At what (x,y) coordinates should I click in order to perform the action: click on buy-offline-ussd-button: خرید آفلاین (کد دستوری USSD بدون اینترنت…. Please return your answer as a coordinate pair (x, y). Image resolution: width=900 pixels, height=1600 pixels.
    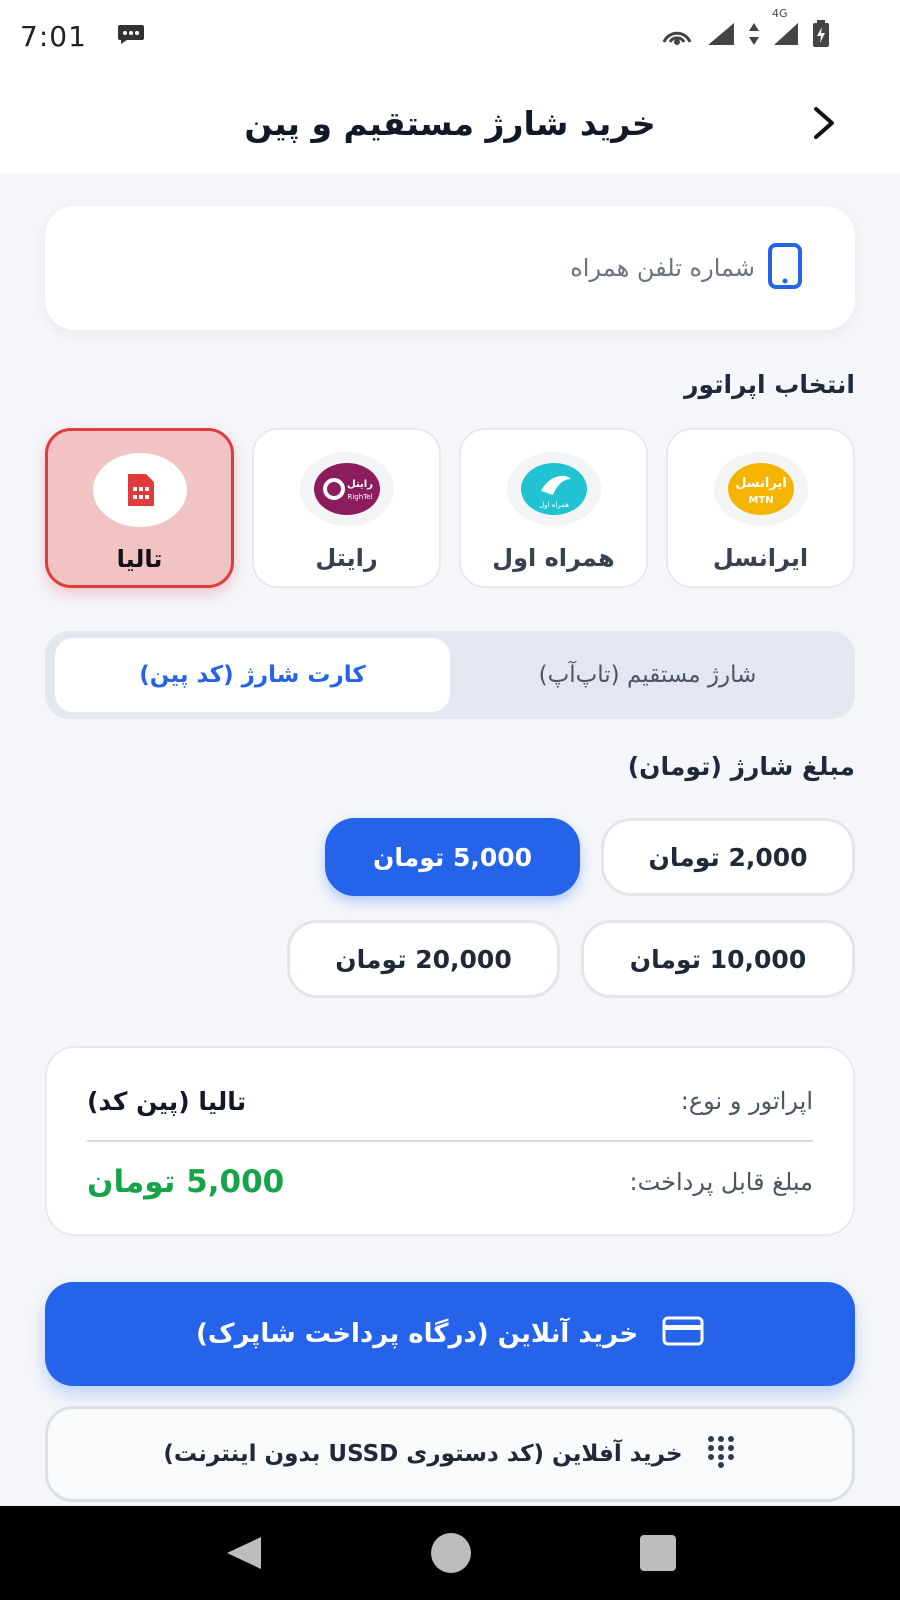
    Looking at the image, I should click on (450, 1454).